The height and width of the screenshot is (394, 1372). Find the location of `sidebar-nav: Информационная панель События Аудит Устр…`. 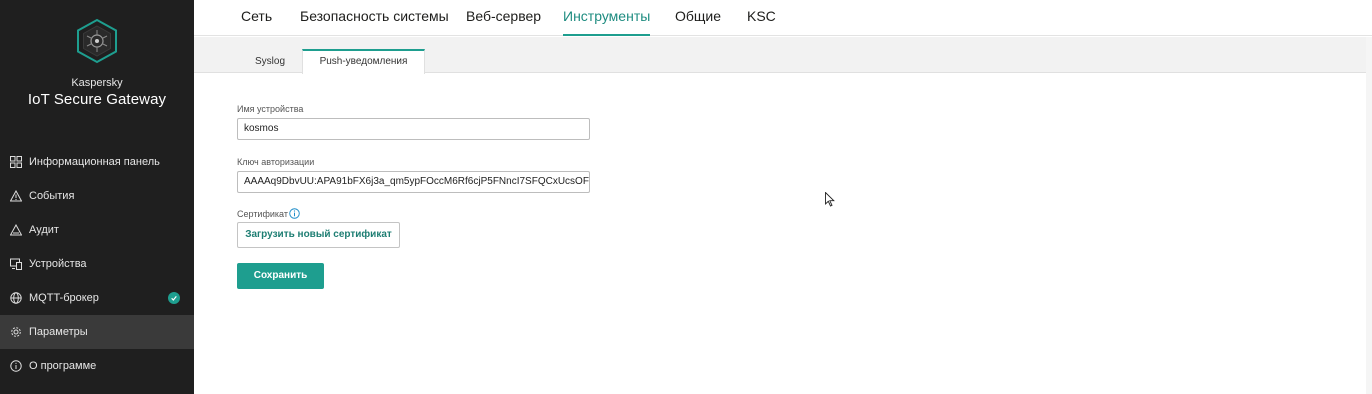

sidebar-nav: Информационная панель События Аудит Устр… is located at coordinates (97, 264).